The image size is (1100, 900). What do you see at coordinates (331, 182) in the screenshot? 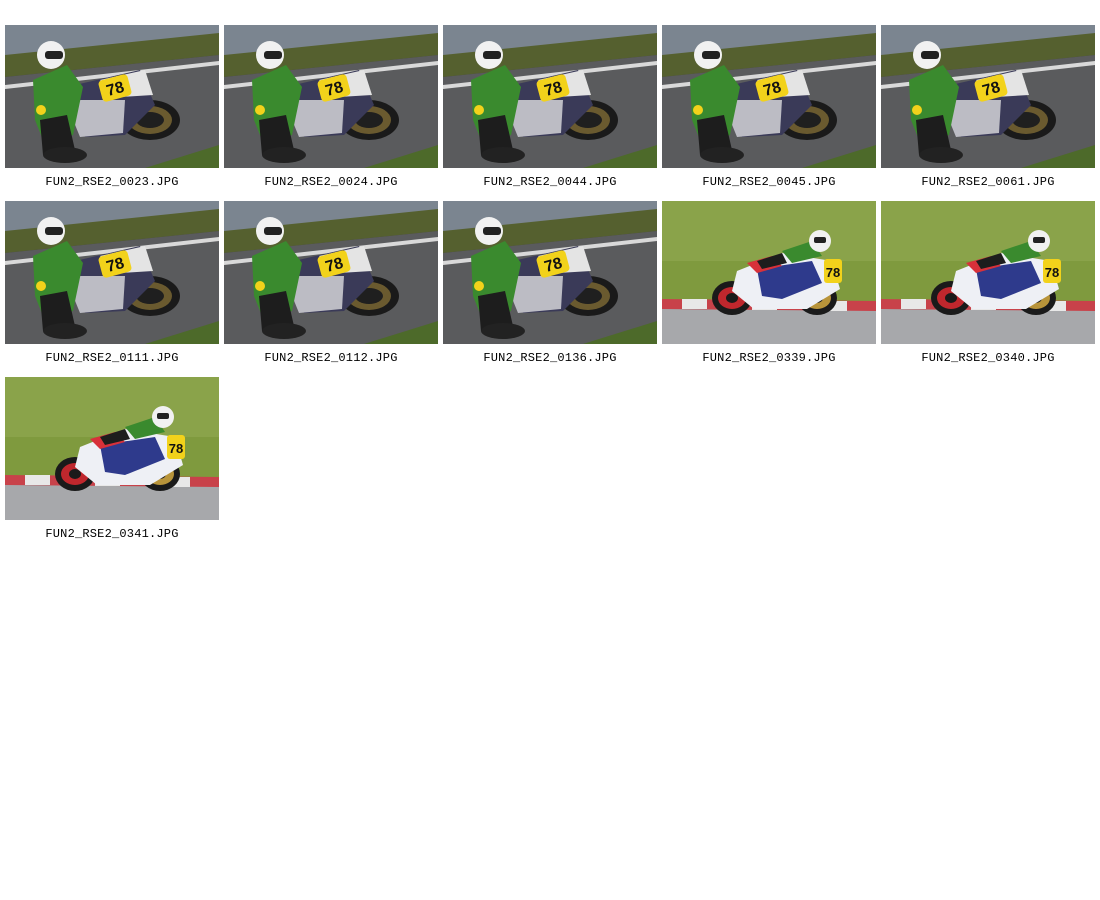
I see `thumbnail-filename: FUN2_RSE2_0024.JPG` at bounding box center [331, 182].